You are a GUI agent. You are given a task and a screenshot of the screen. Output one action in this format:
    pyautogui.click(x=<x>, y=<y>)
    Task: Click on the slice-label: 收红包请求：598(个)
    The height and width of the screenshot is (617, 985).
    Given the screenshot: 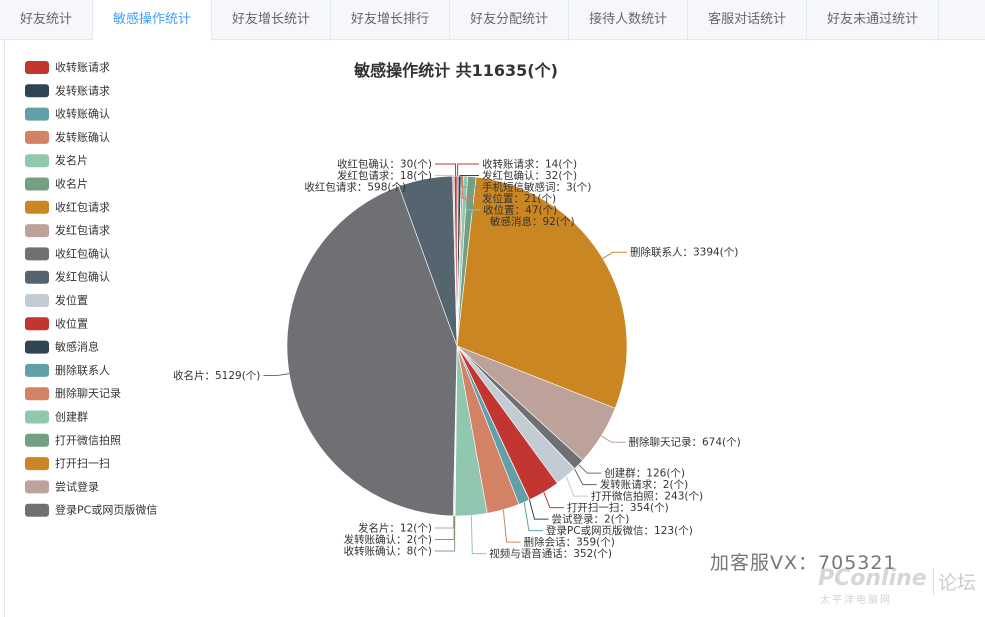 What is the action you would take?
    pyautogui.click(x=355, y=187)
    